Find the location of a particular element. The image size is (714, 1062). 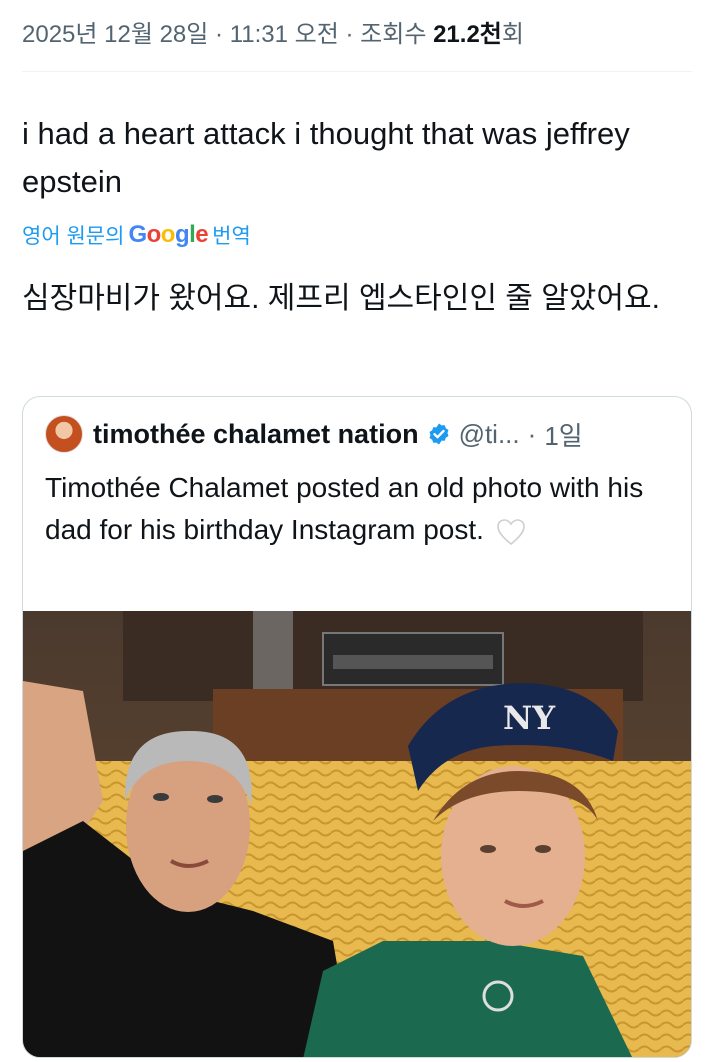

translate-suffix: 번역 is located at coordinates (231, 236).